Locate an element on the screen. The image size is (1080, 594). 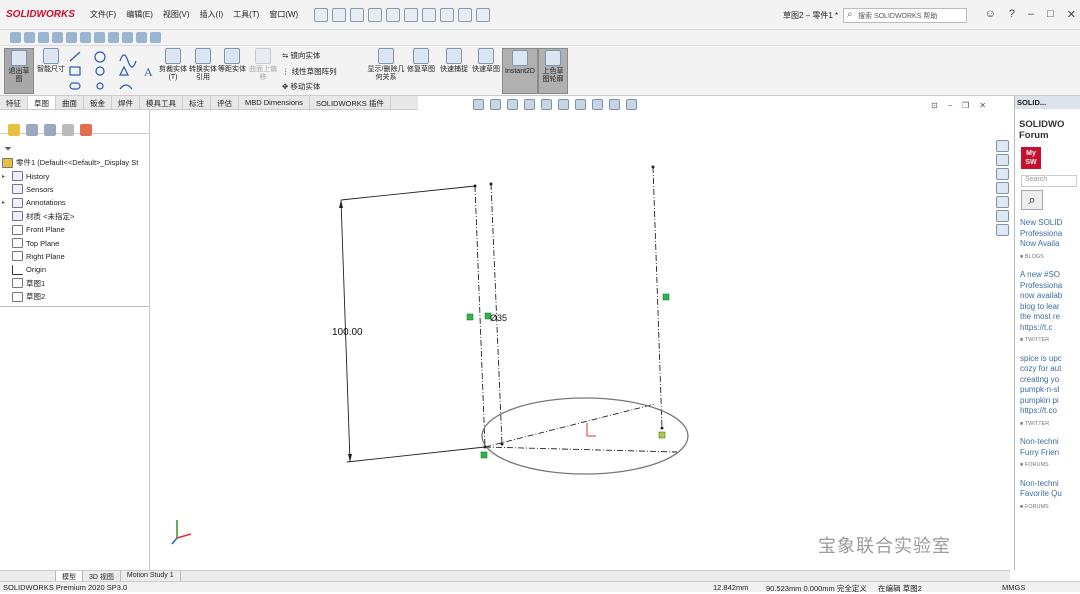
repair-sketch-button: 修复草图 is located at coordinates (421, 61).